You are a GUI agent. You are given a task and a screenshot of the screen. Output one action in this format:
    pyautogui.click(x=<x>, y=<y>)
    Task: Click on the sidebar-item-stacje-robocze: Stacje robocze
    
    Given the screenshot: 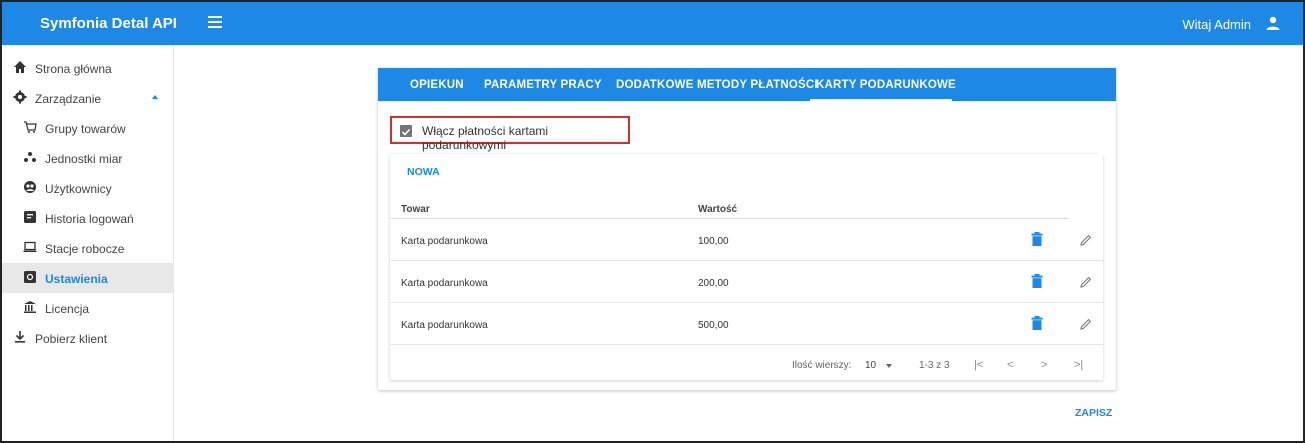 What is the action you would take?
    pyautogui.click(x=87, y=248)
    